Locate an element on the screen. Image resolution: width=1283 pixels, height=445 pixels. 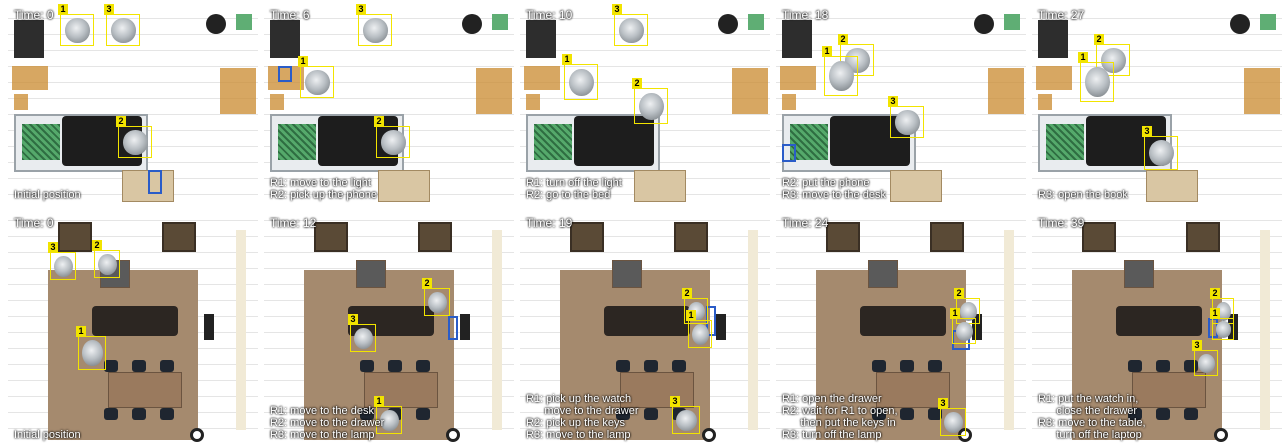
action-caption: Initial position is located at coordinates (47, 435).